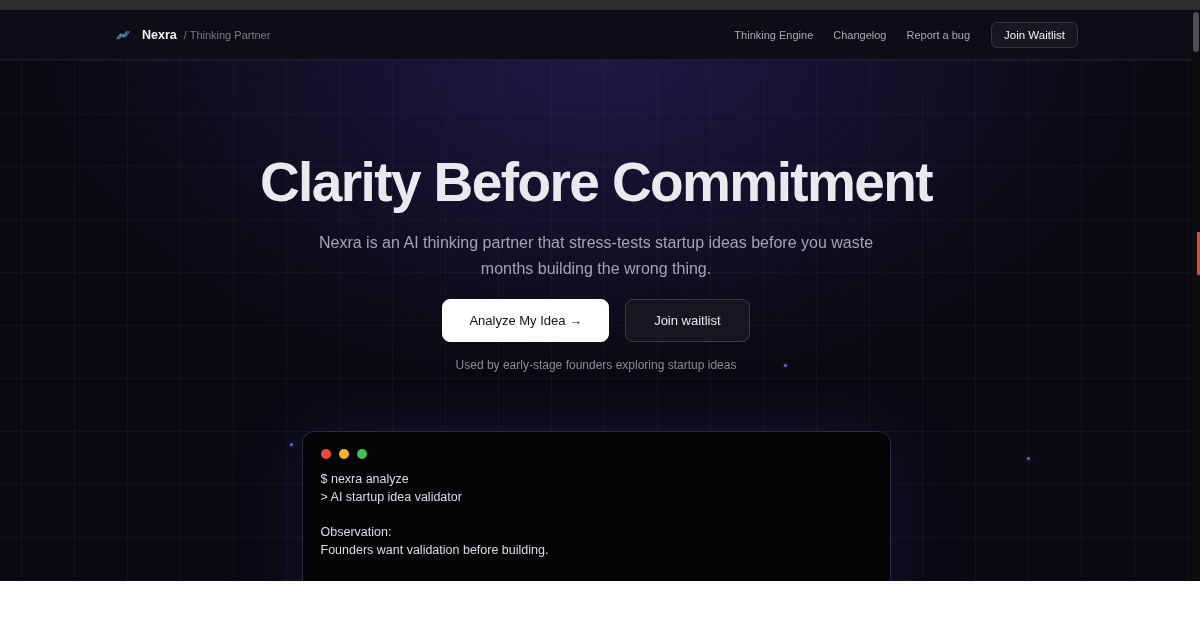 This screenshot has height=626, width=1200. What do you see at coordinates (1198, 253) in the screenshot?
I see `marker-icon` at bounding box center [1198, 253].